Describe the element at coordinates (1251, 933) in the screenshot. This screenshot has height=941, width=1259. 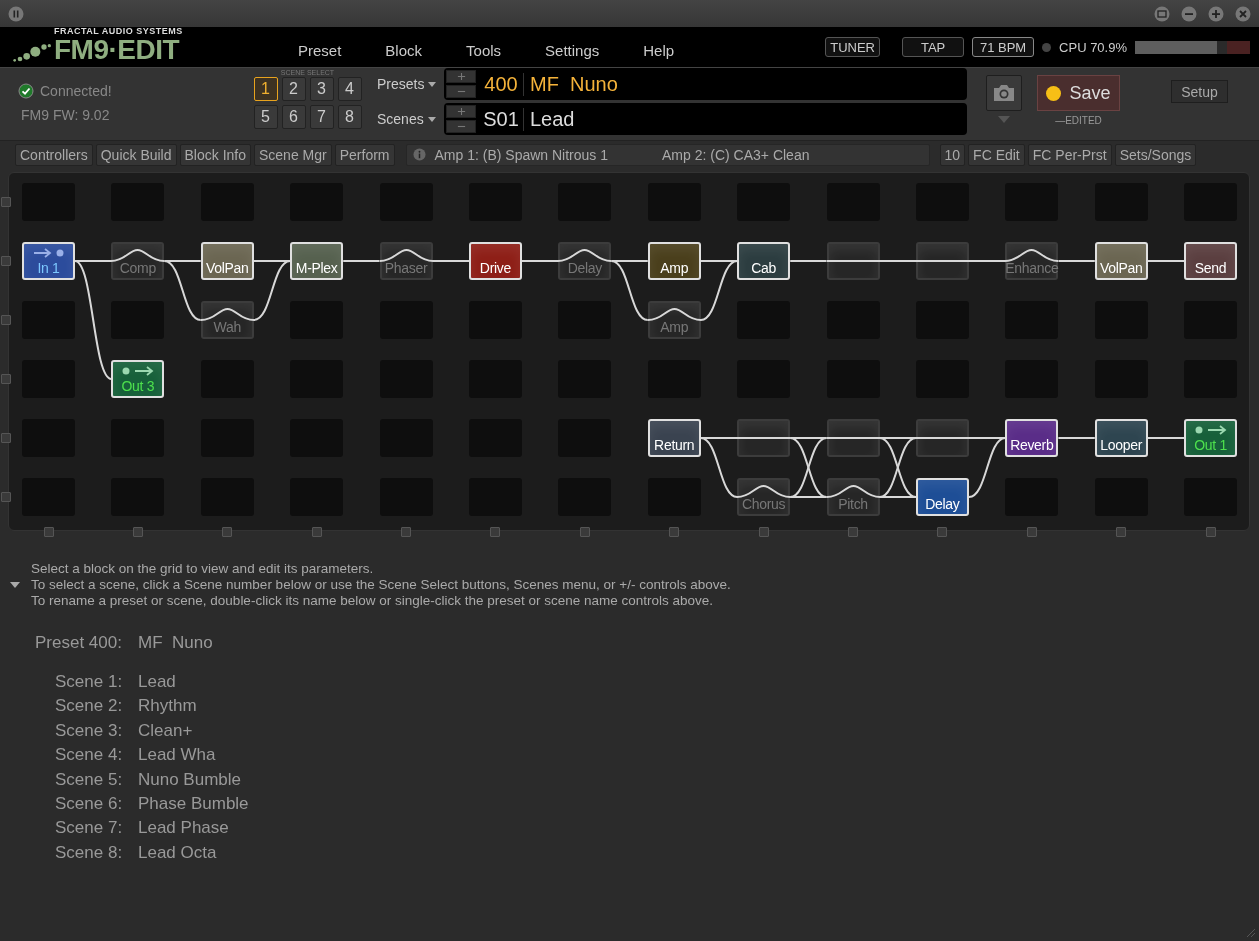
I see `resize-grip-icon` at that location.